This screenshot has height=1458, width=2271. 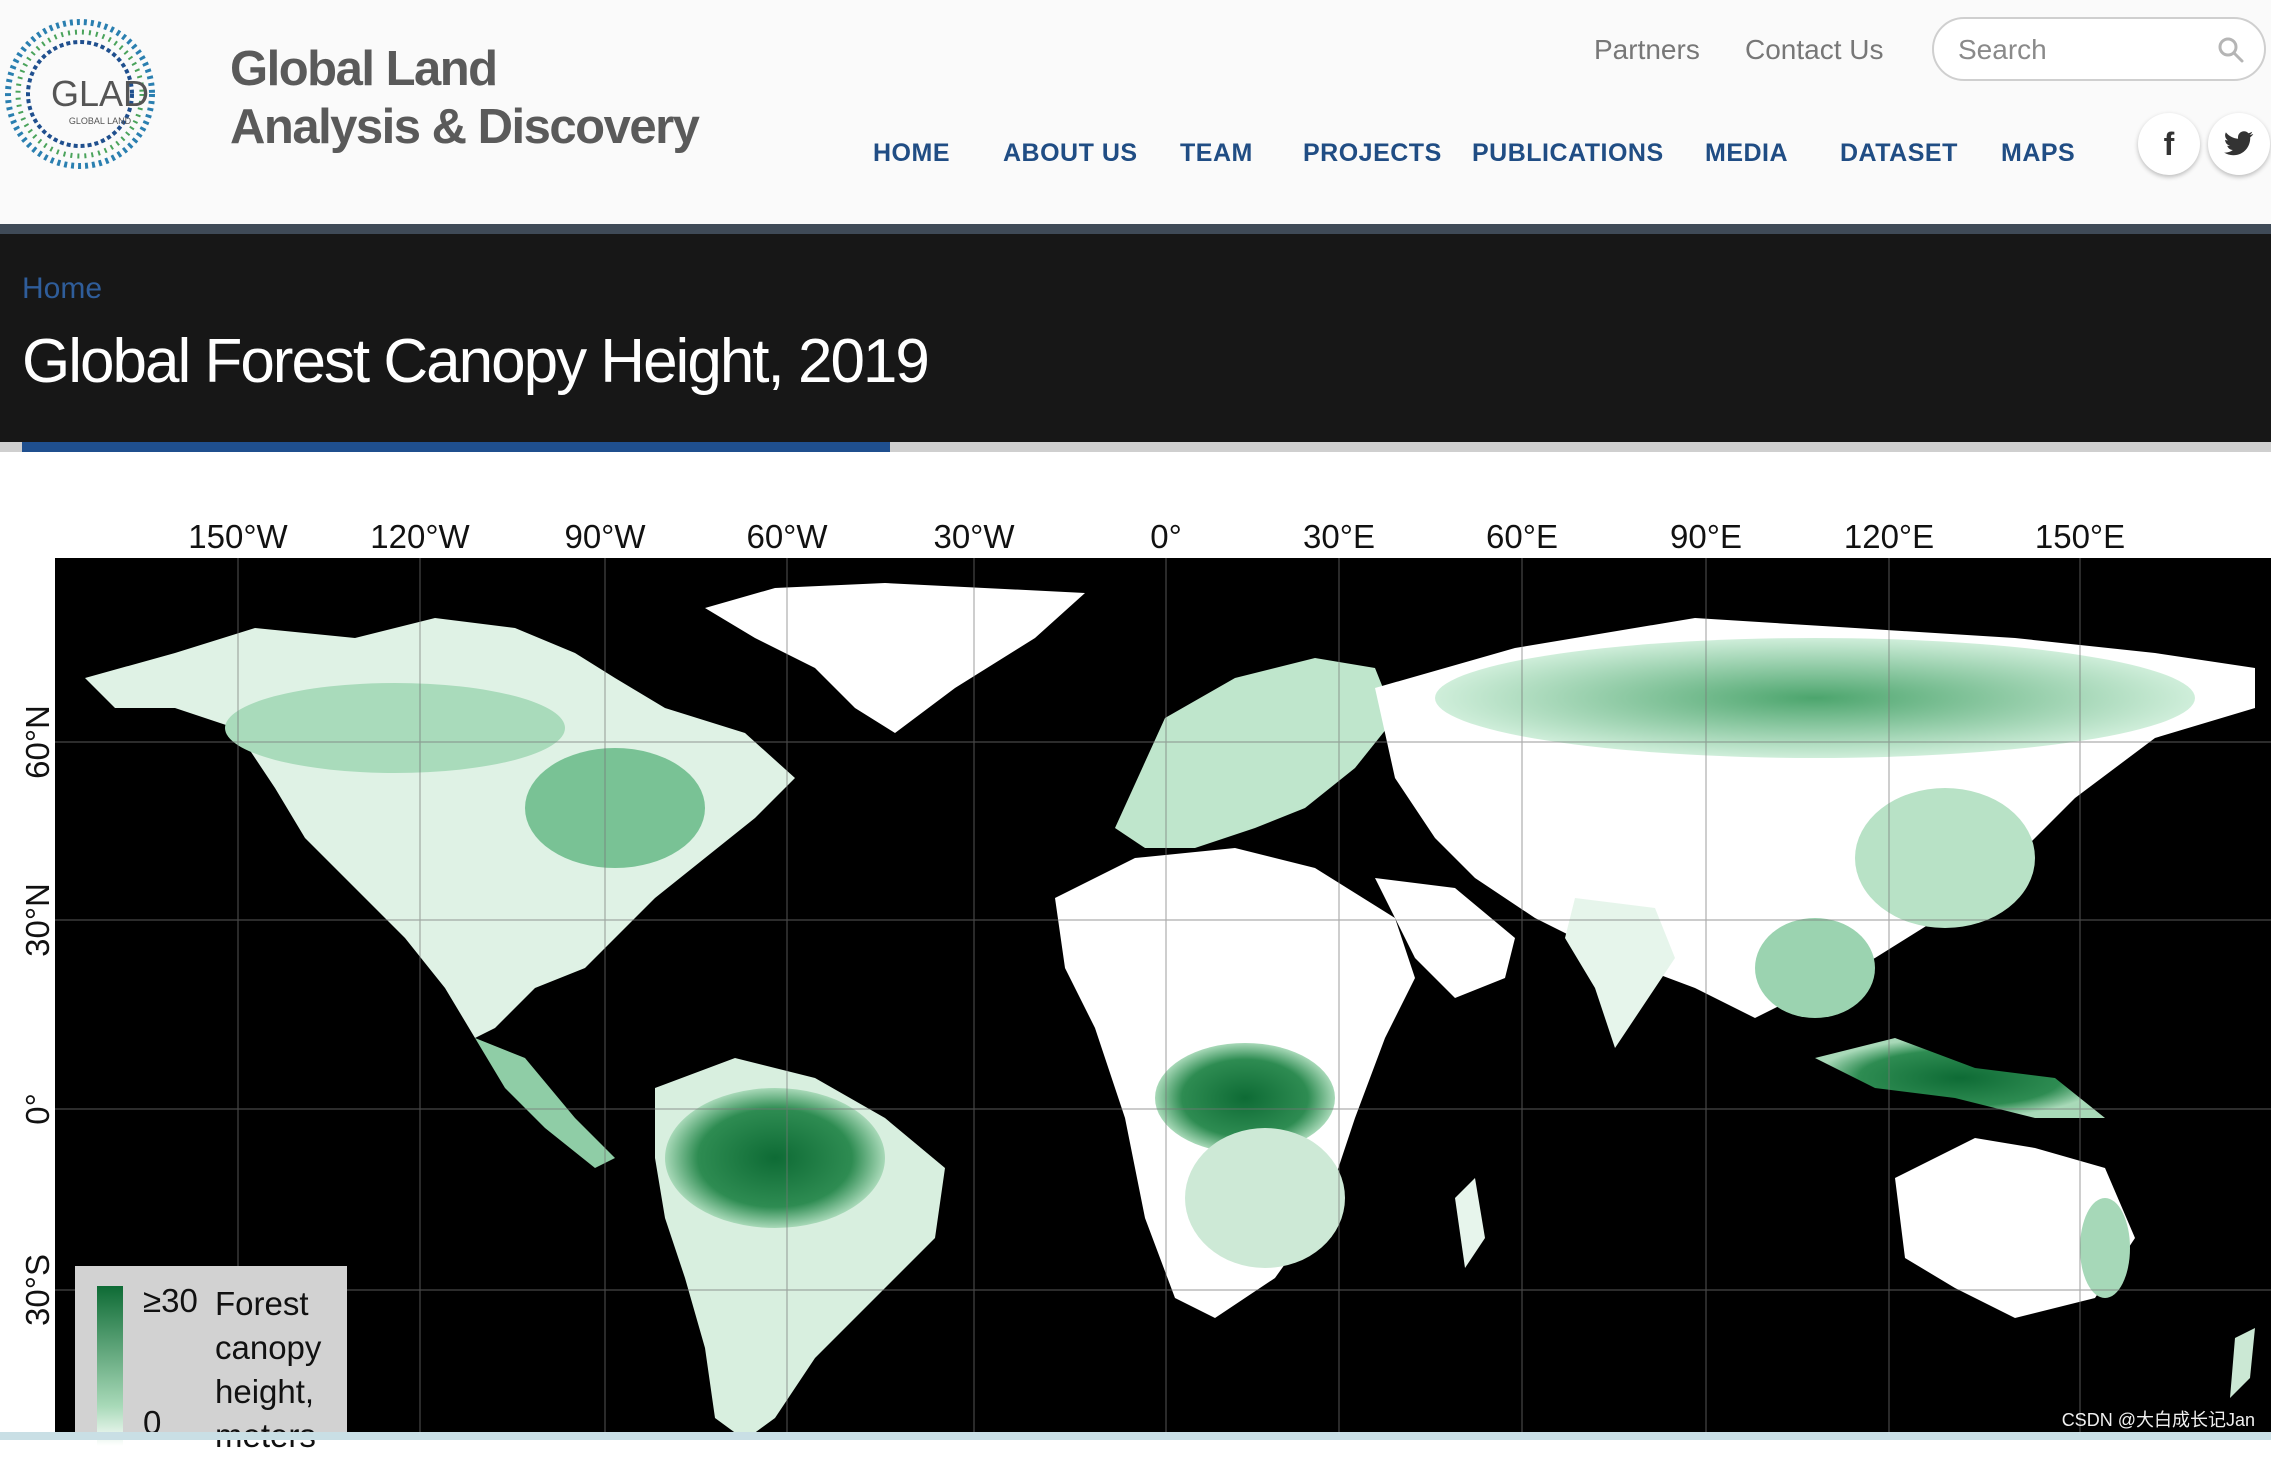 I want to click on lon-label: 150°W, so click(x=238, y=536).